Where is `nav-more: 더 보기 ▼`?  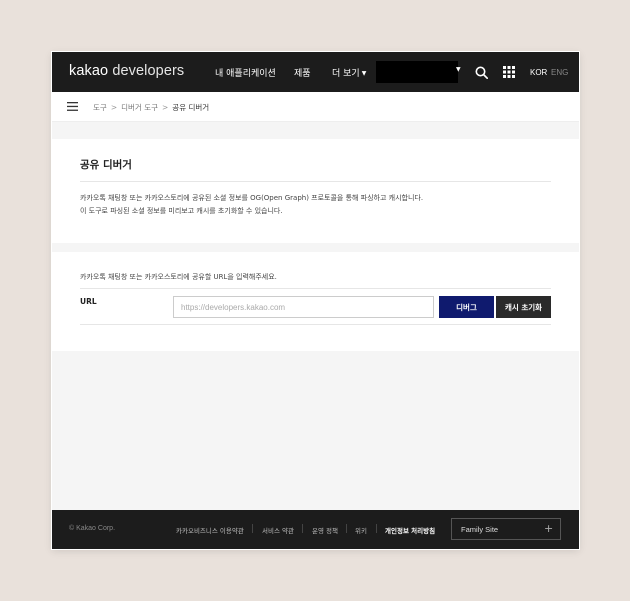 nav-more: 더 보기 ▼ is located at coordinates (349, 72).